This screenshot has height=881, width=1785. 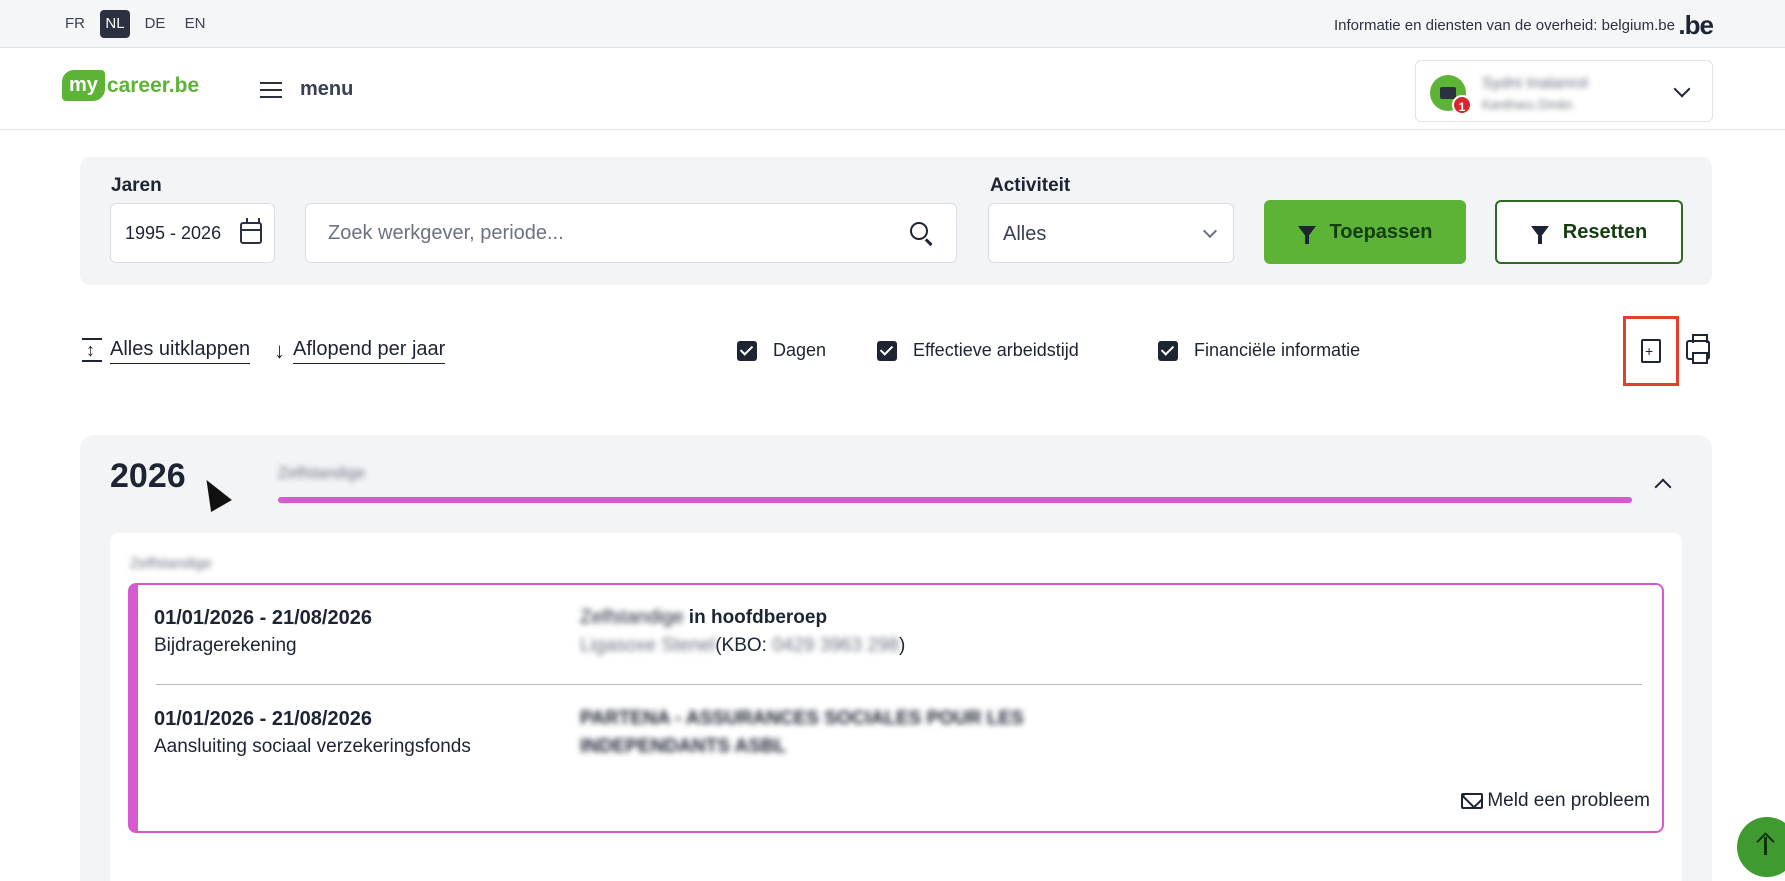 What do you see at coordinates (171, 563) in the screenshot?
I see `category-label: Zelfstandige` at bounding box center [171, 563].